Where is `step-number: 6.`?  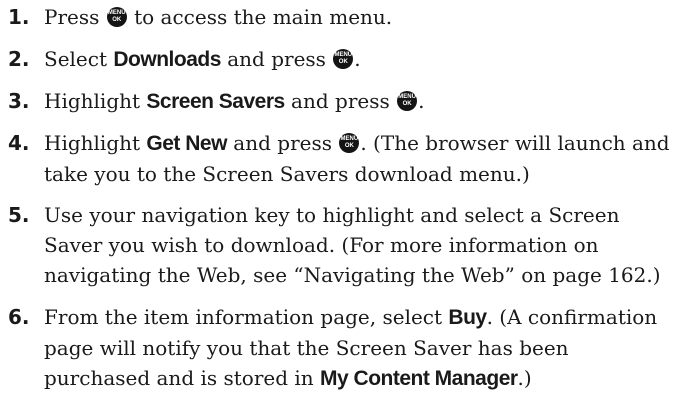 step-number: 6. is located at coordinates (19, 317).